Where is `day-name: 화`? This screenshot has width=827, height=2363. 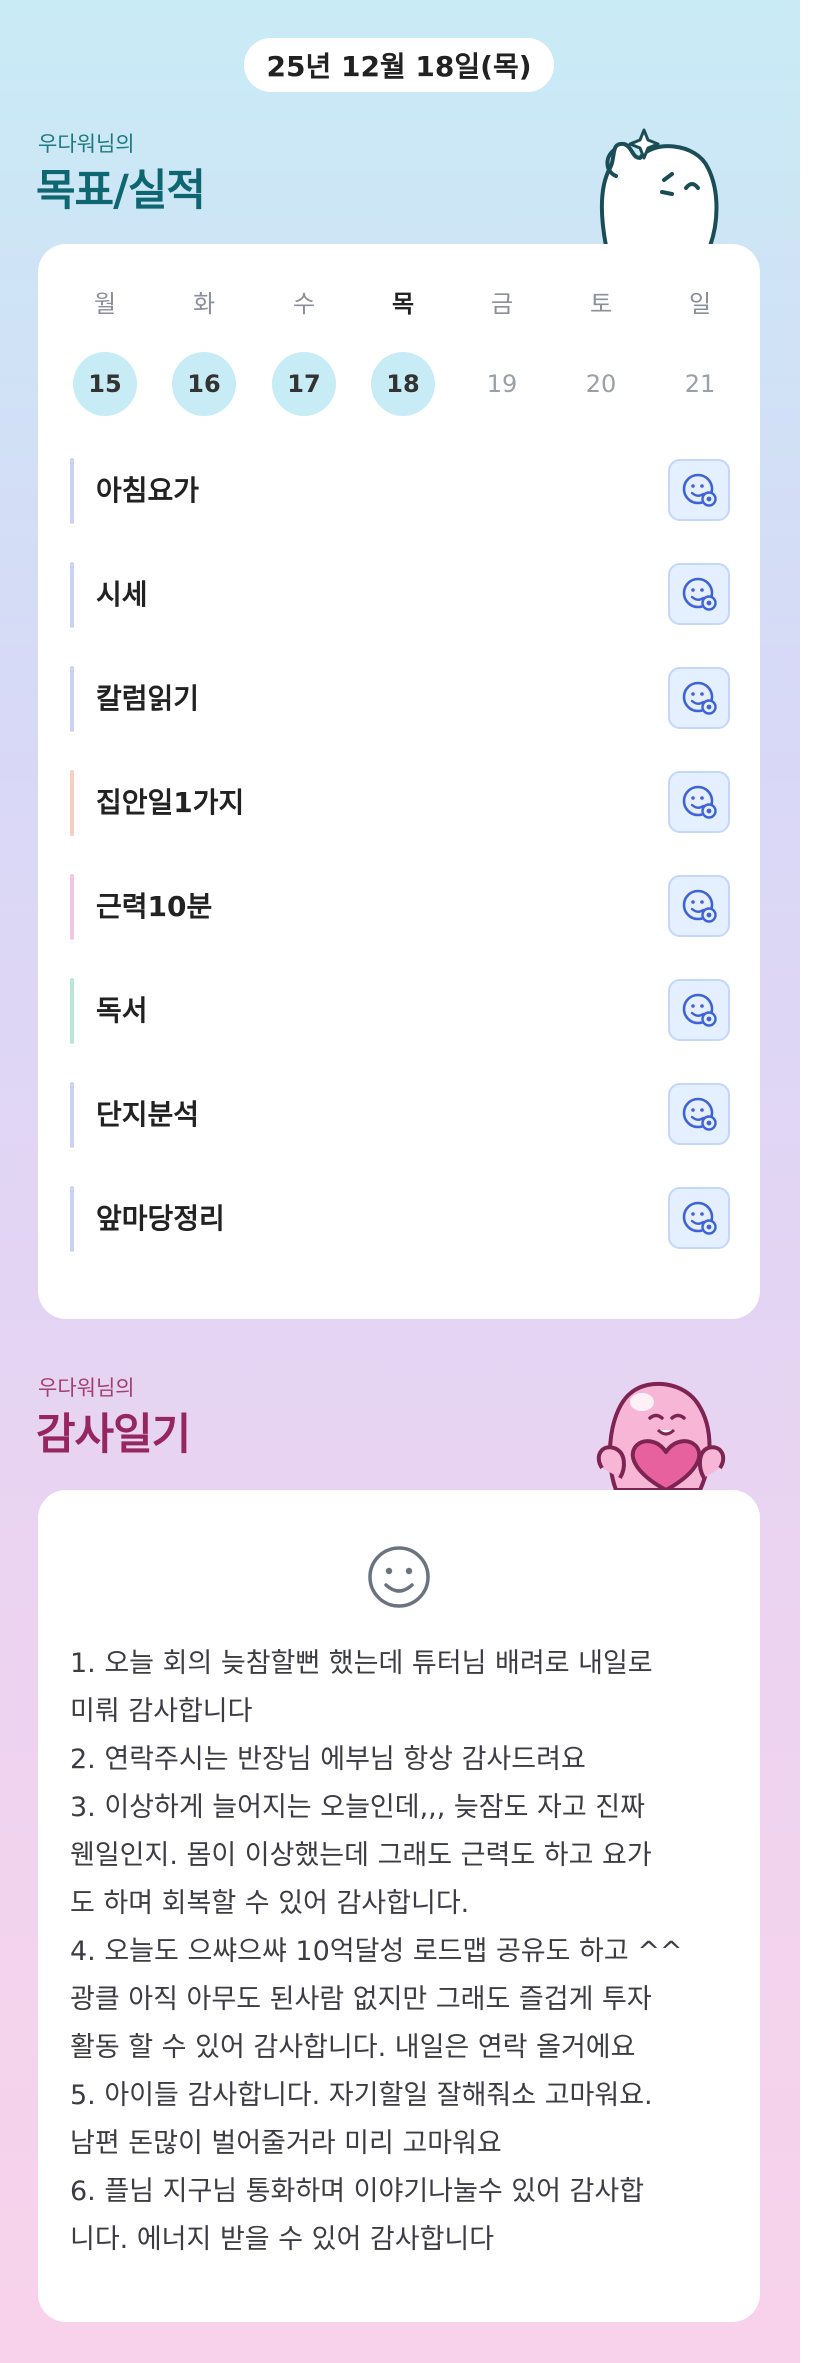
day-name: 화 is located at coordinates (204, 304).